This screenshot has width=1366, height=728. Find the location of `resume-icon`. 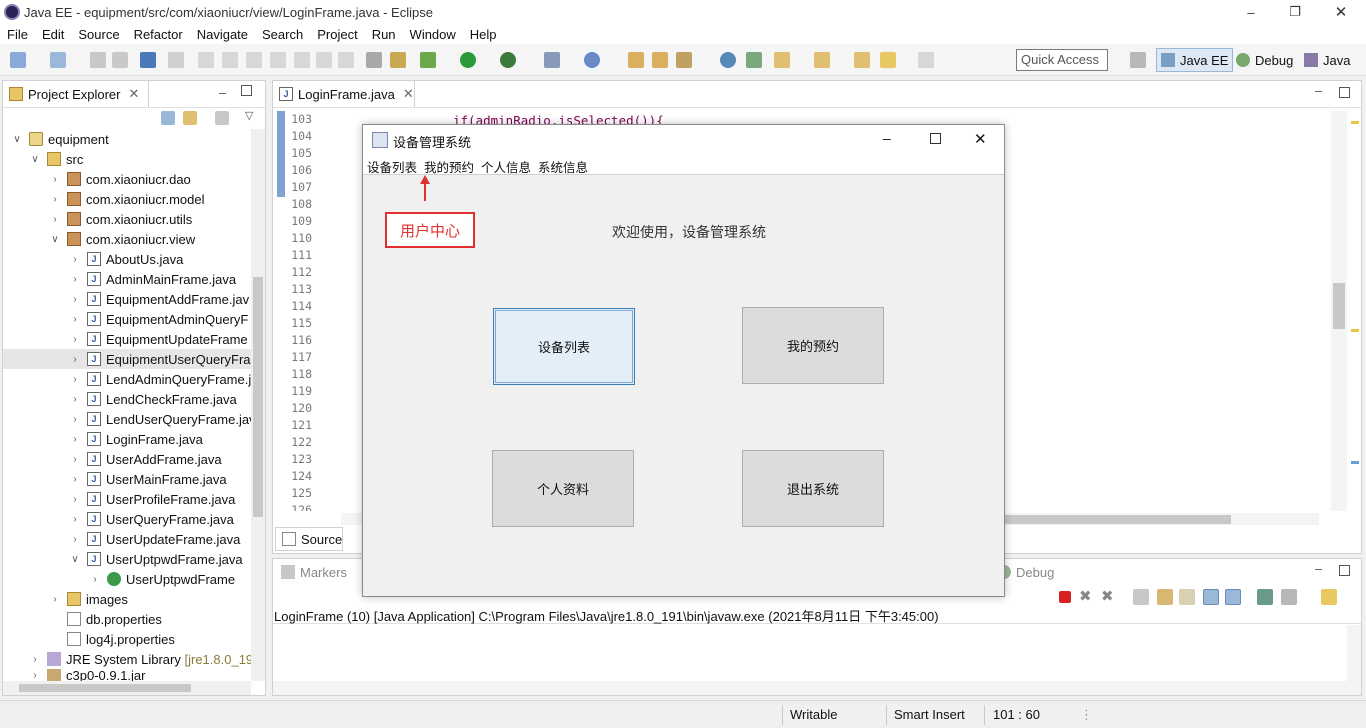

resume-icon is located at coordinates (206, 60).